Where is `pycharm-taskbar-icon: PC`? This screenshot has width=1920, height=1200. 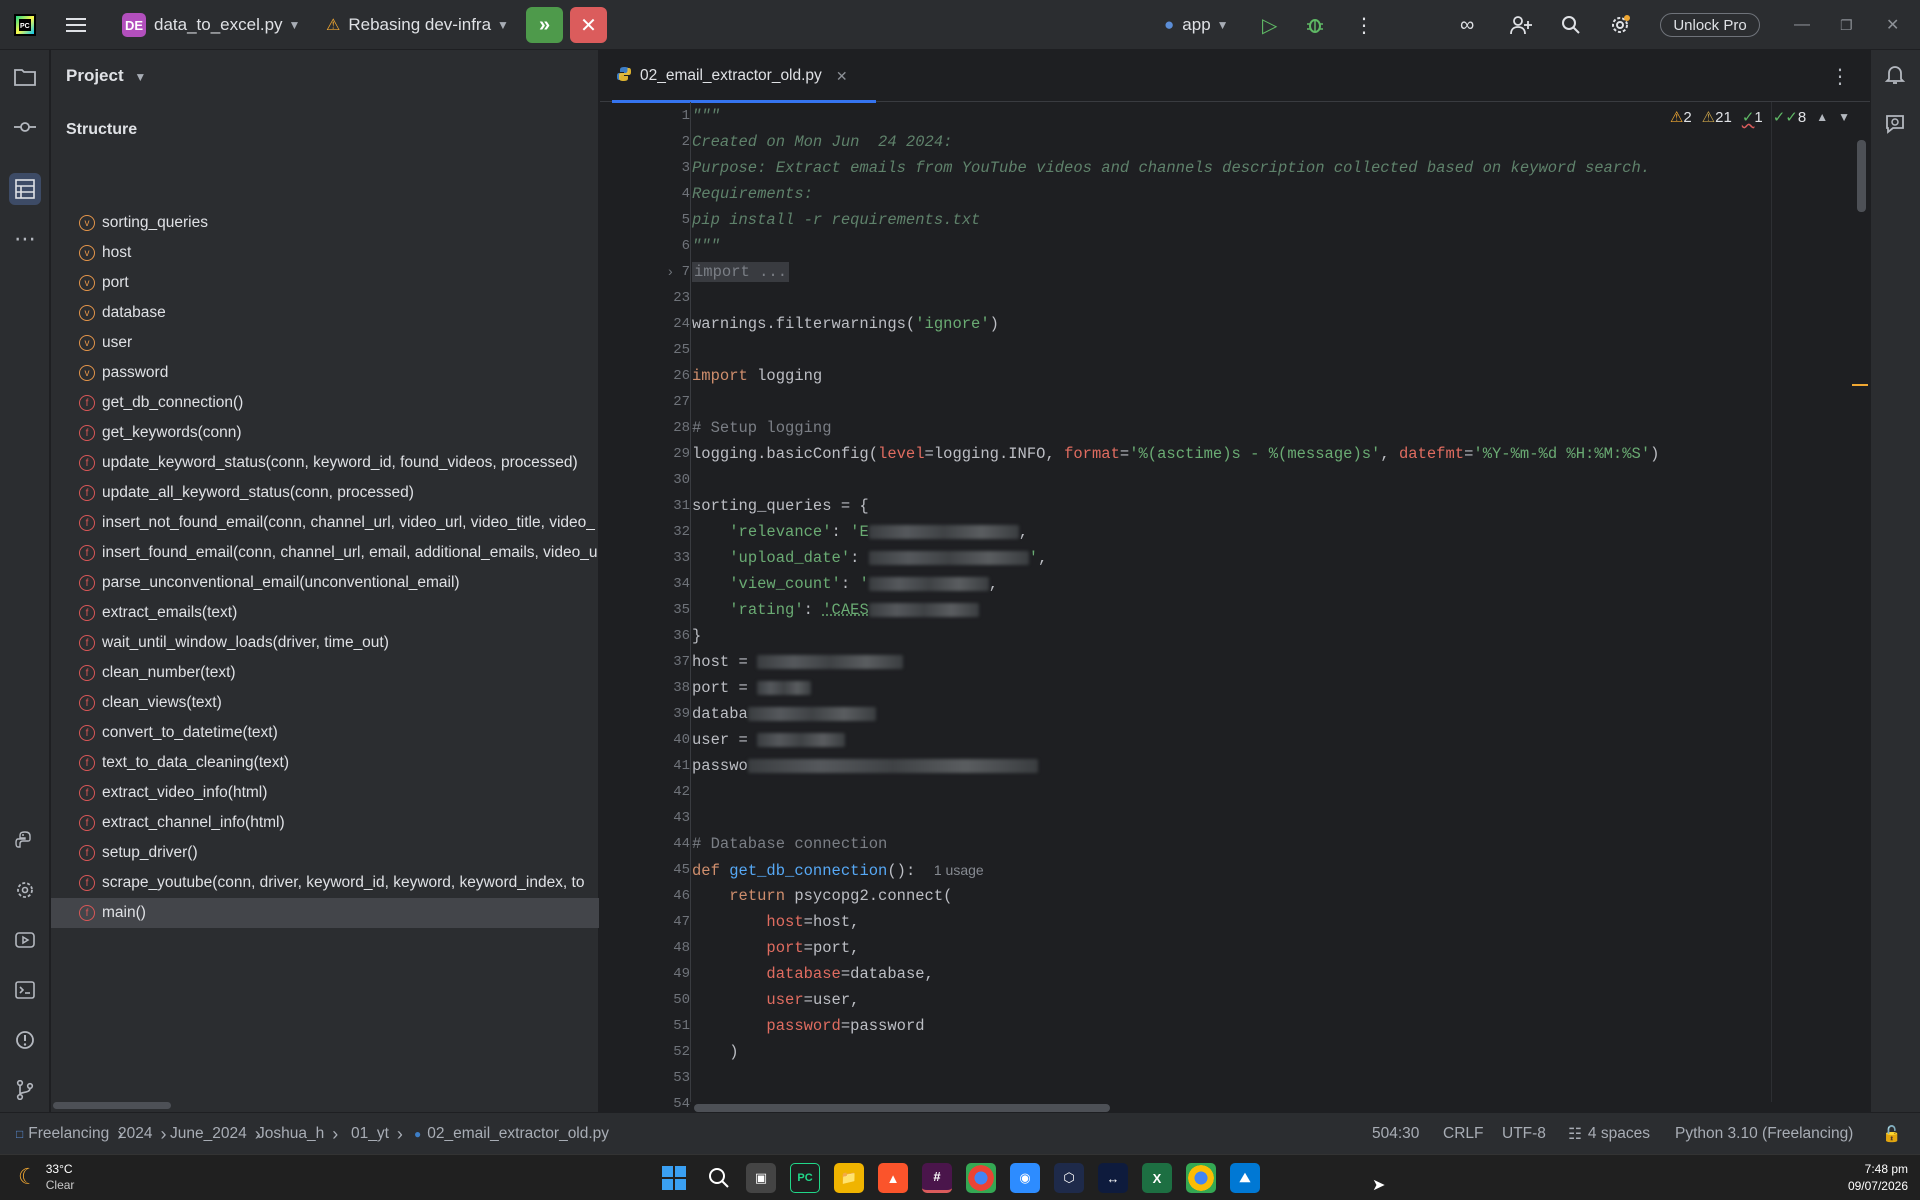
pycharm-taskbar-icon: PC is located at coordinates (805, 1178).